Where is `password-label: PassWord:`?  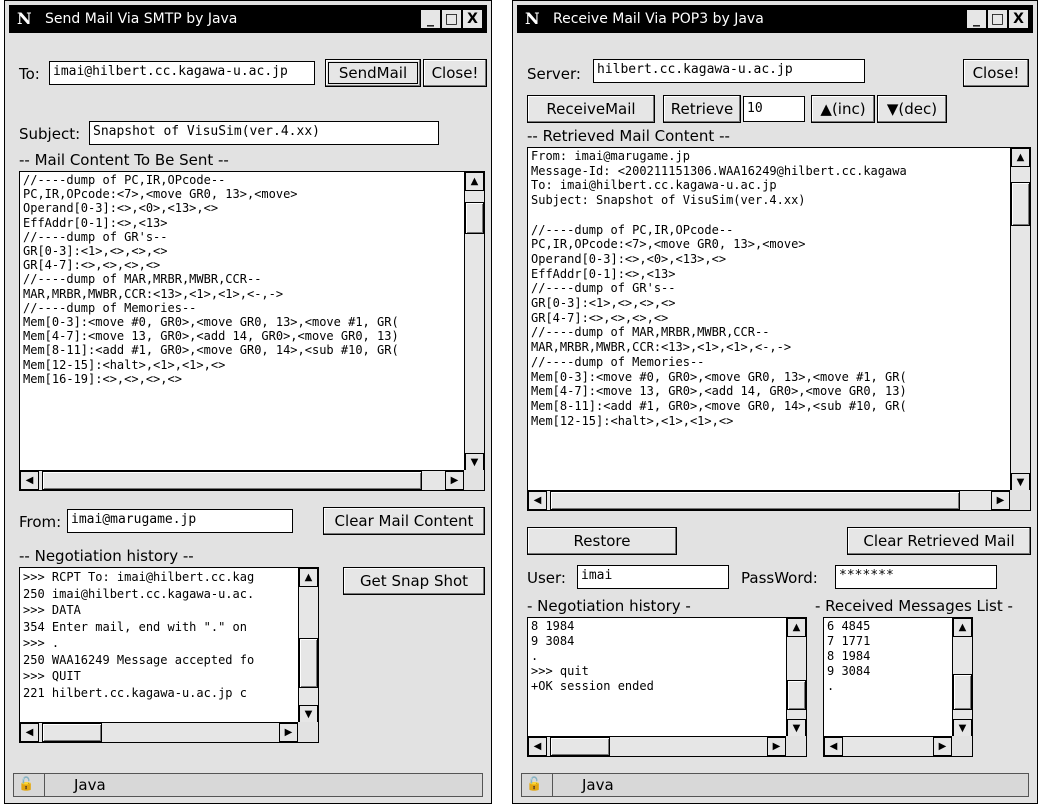
password-label: PassWord: is located at coordinates (779, 578).